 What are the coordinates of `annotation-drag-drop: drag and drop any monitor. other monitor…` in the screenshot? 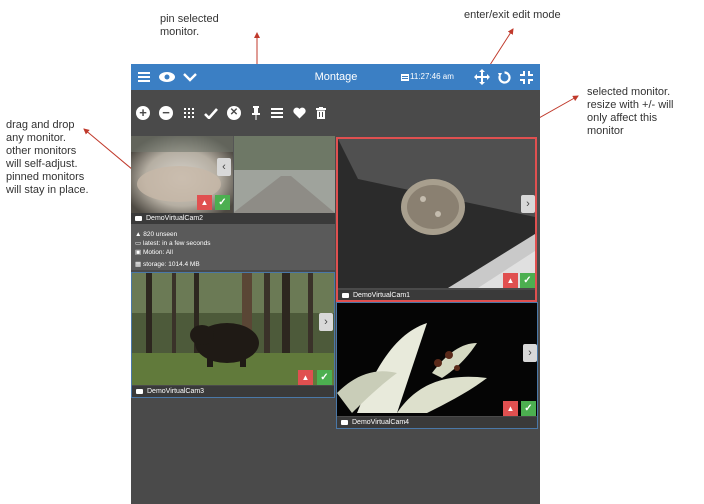 It's located at (47, 157).